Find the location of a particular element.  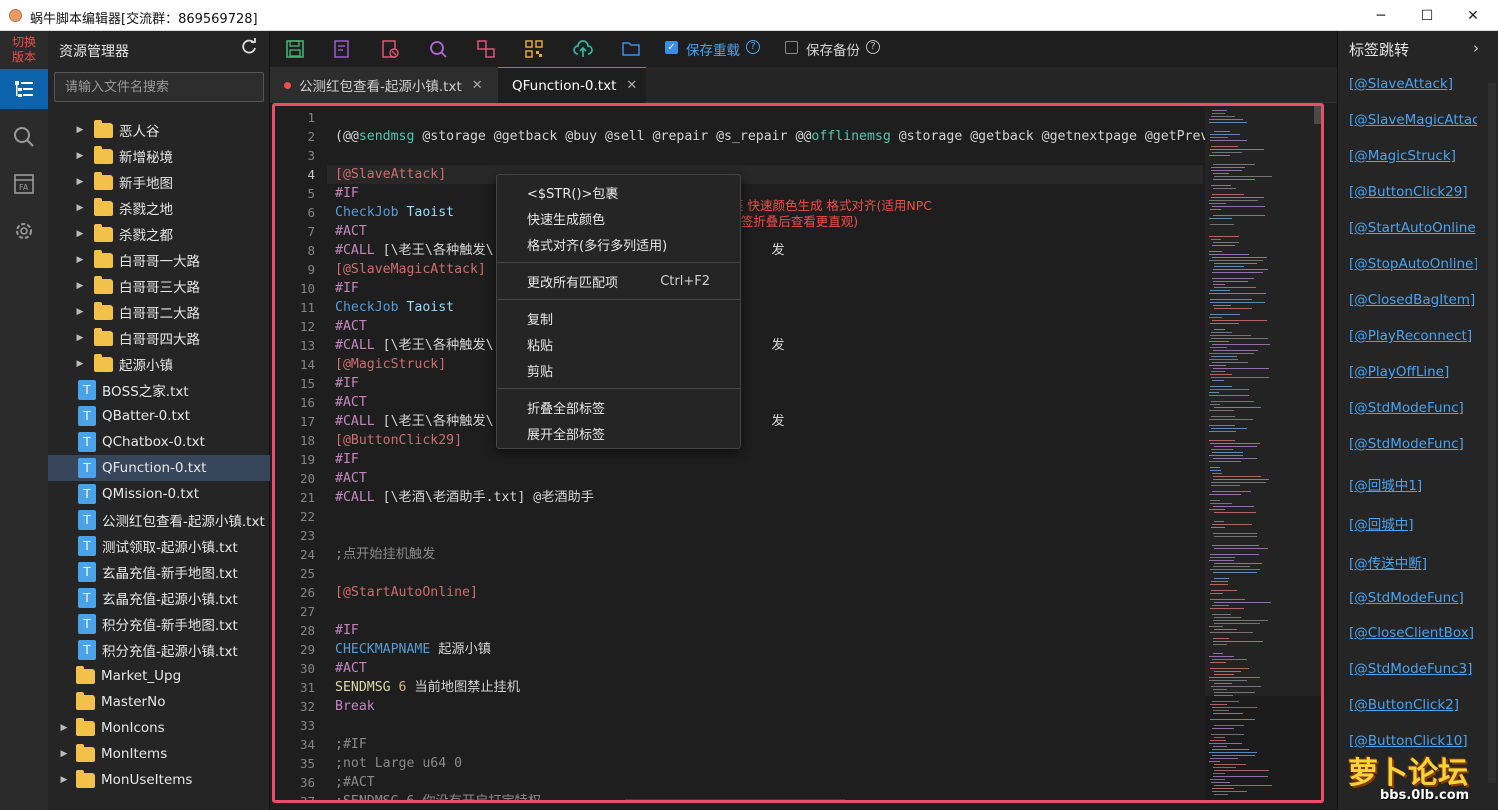

tag-link: [@ButtonClick10] is located at coordinates (1413, 741).